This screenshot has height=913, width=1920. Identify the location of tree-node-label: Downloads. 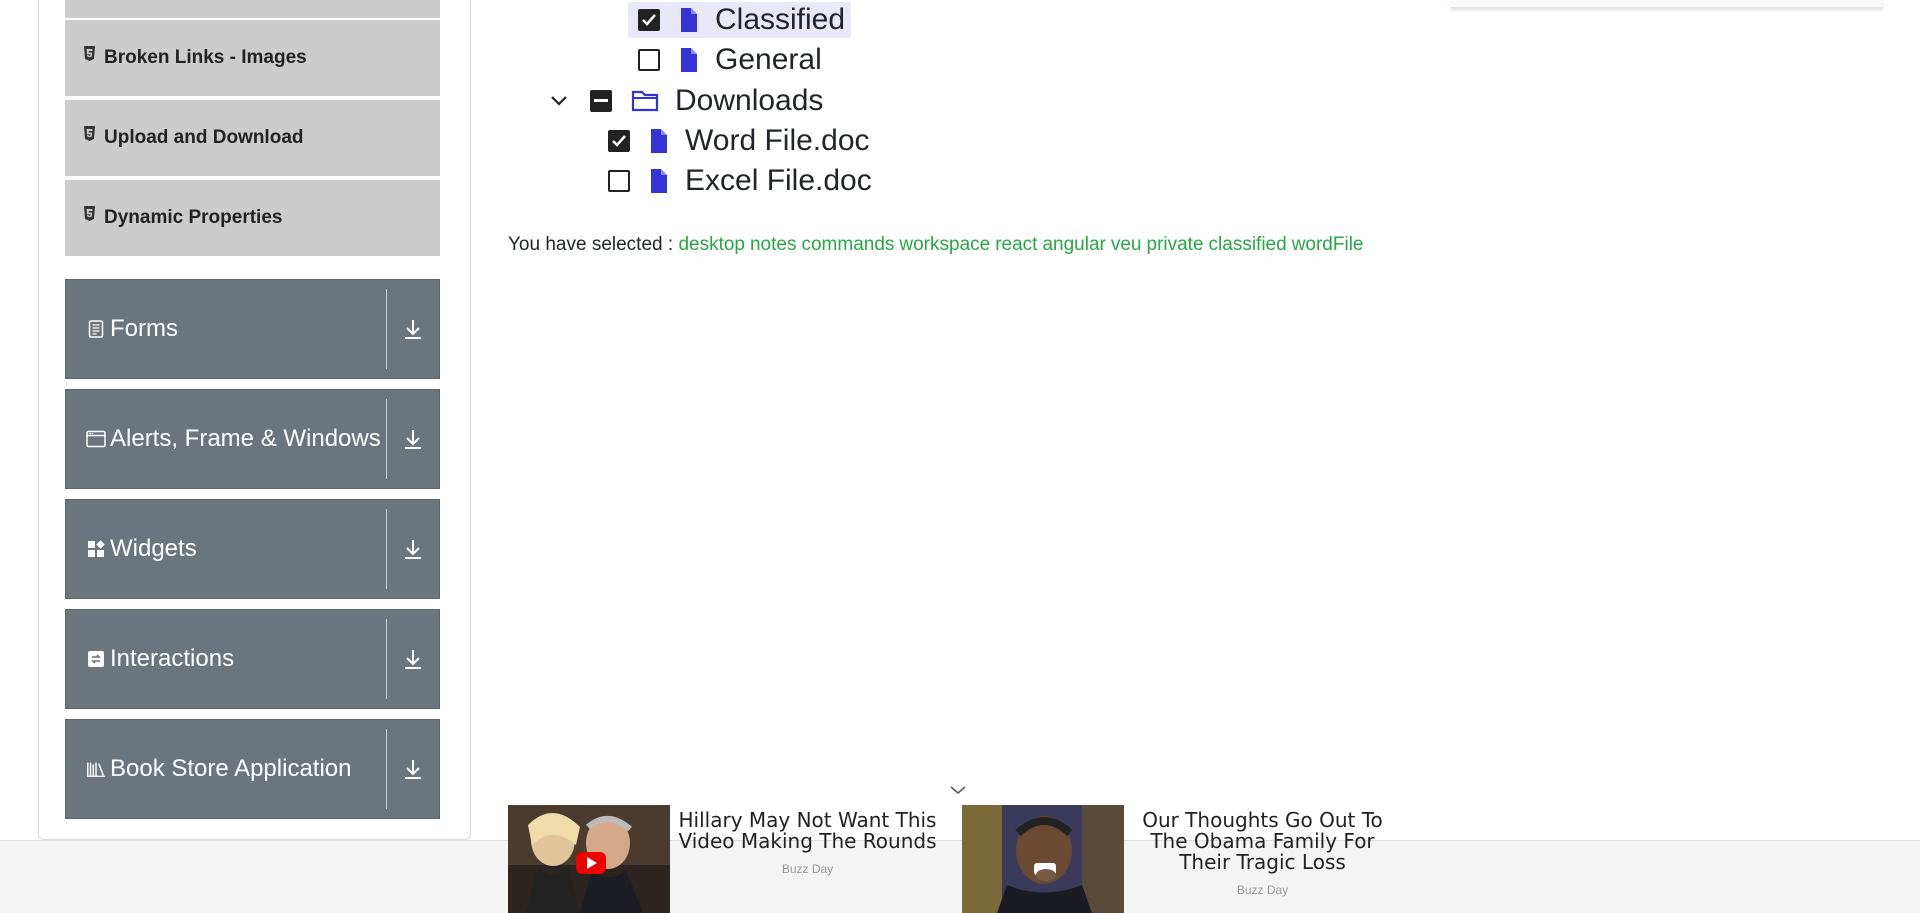
(749, 101).